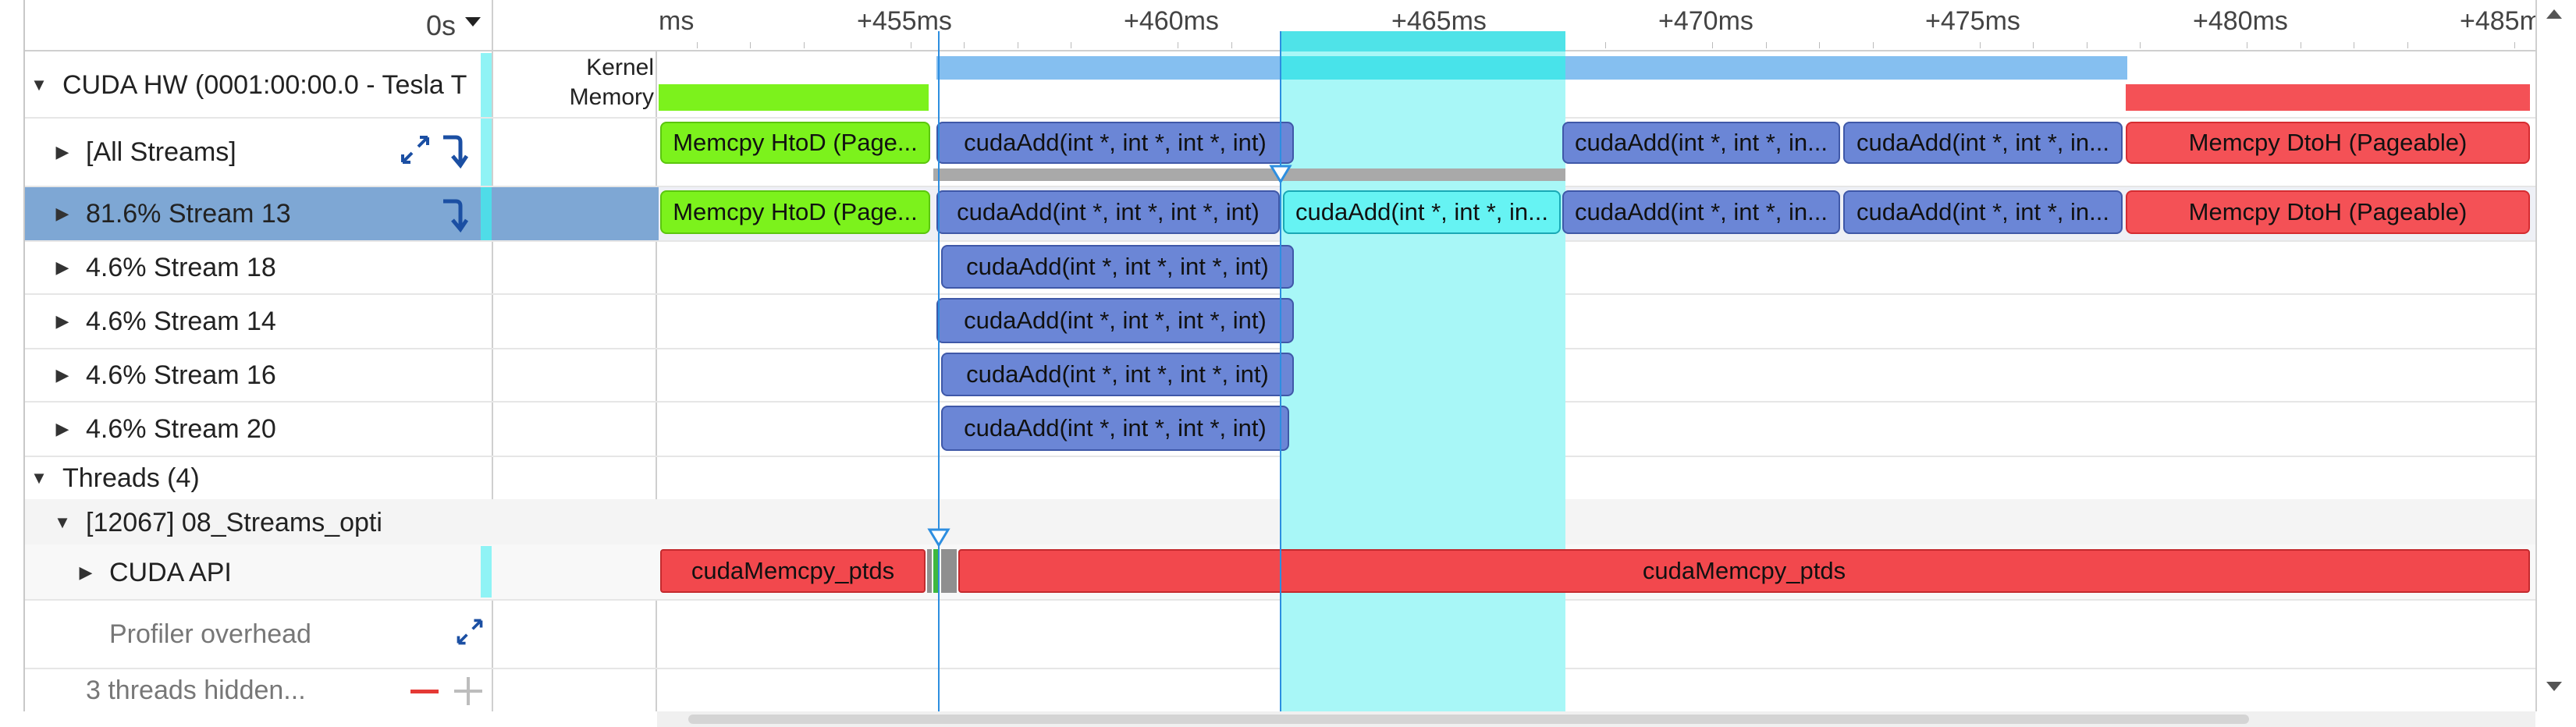 This screenshot has width=2576, height=727. I want to click on tick-label: ms, so click(677, 21).